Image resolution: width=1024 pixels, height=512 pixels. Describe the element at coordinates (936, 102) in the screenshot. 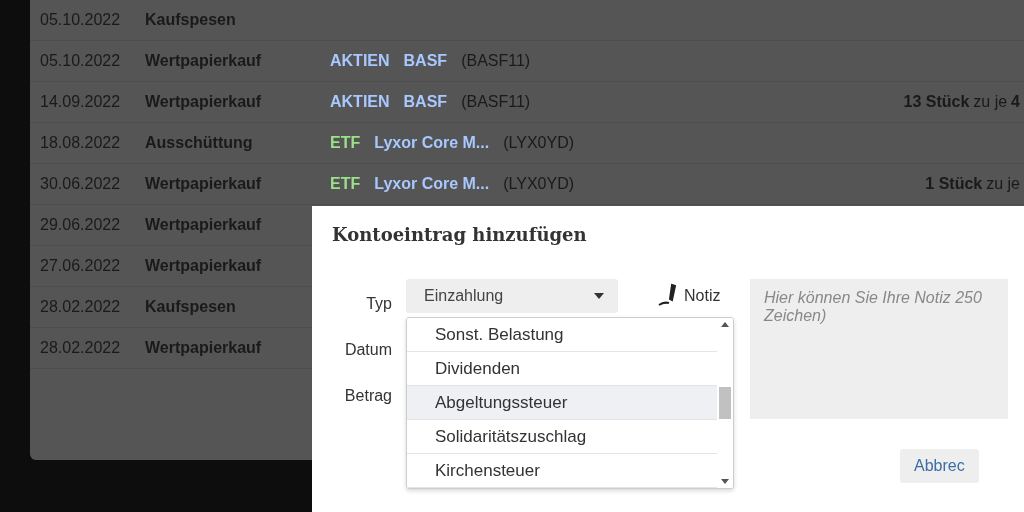

I see `quantity-text: 13 Stück` at that location.